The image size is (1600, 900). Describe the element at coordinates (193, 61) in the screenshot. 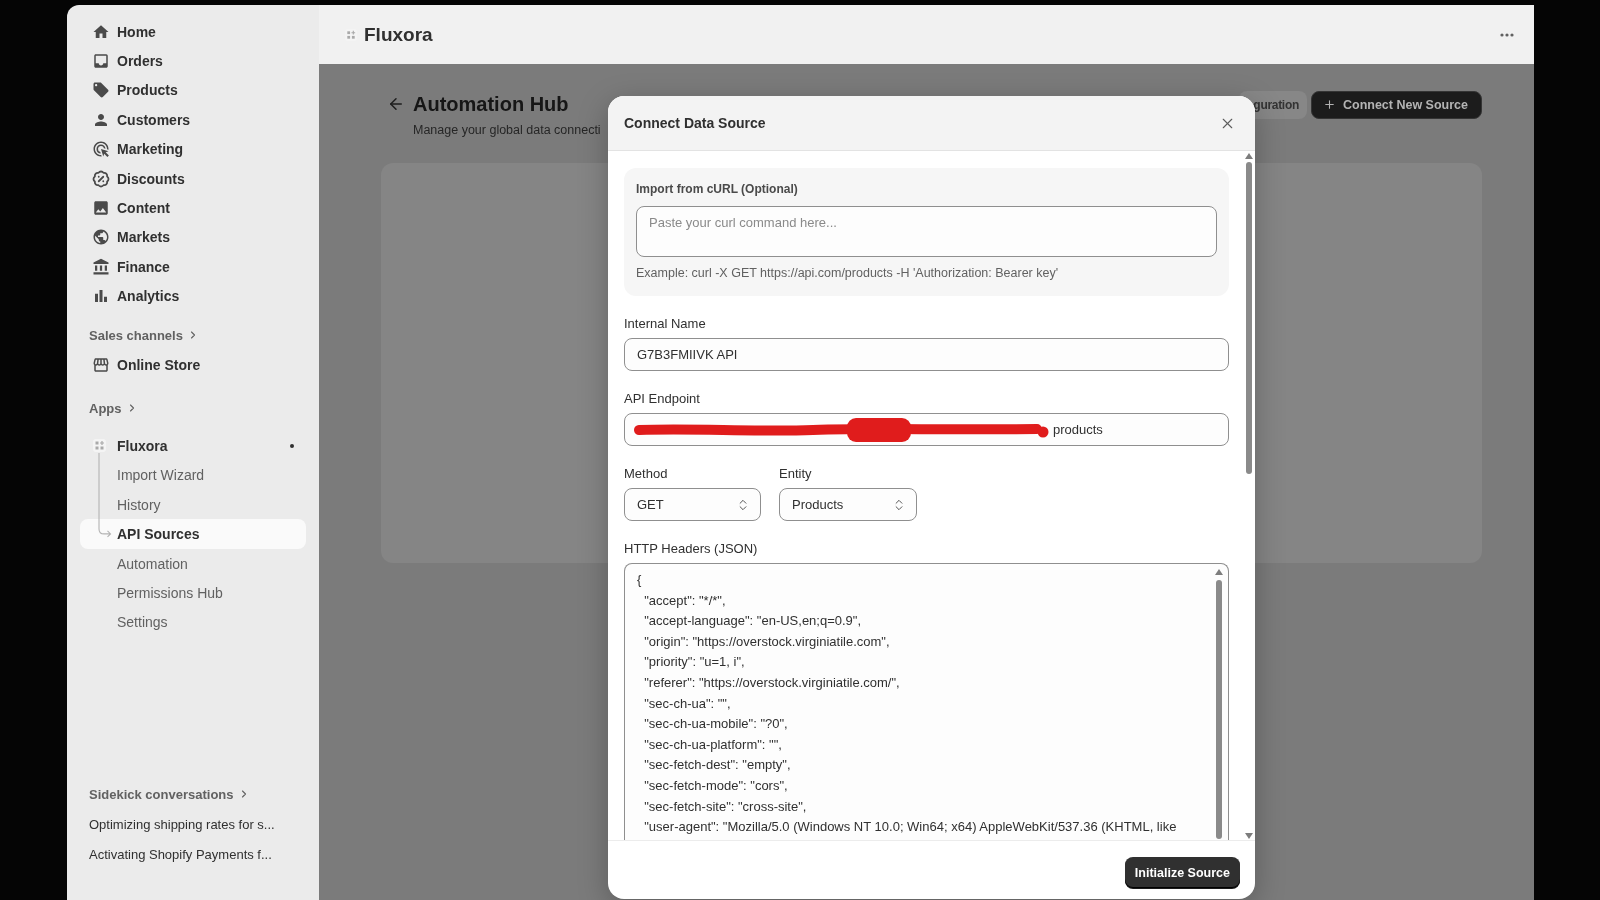

I see `nav-item: Orders` at that location.